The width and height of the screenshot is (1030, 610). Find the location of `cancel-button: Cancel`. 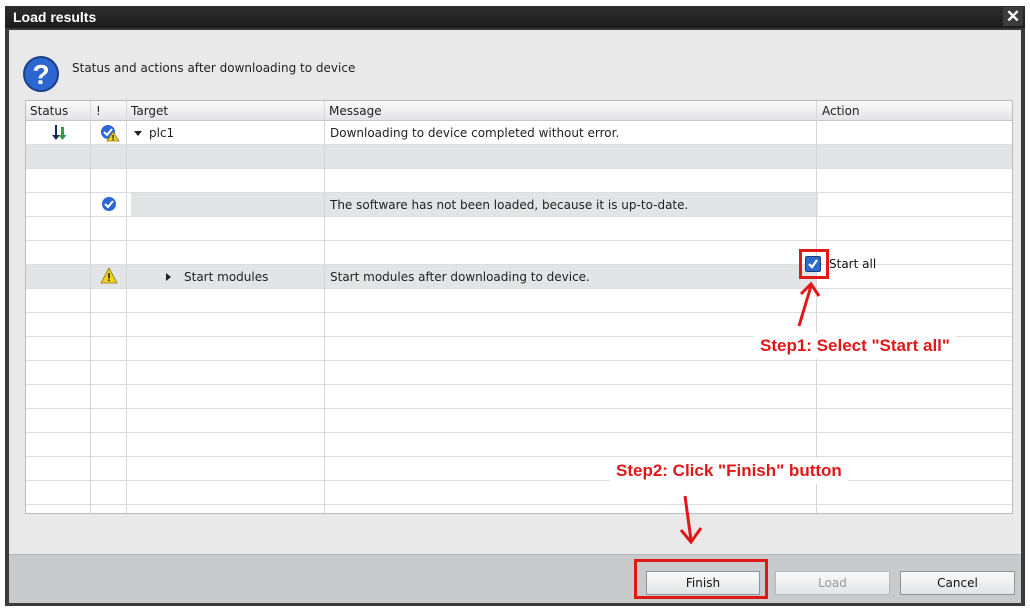

cancel-button: Cancel is located at coordinates (957, 583).